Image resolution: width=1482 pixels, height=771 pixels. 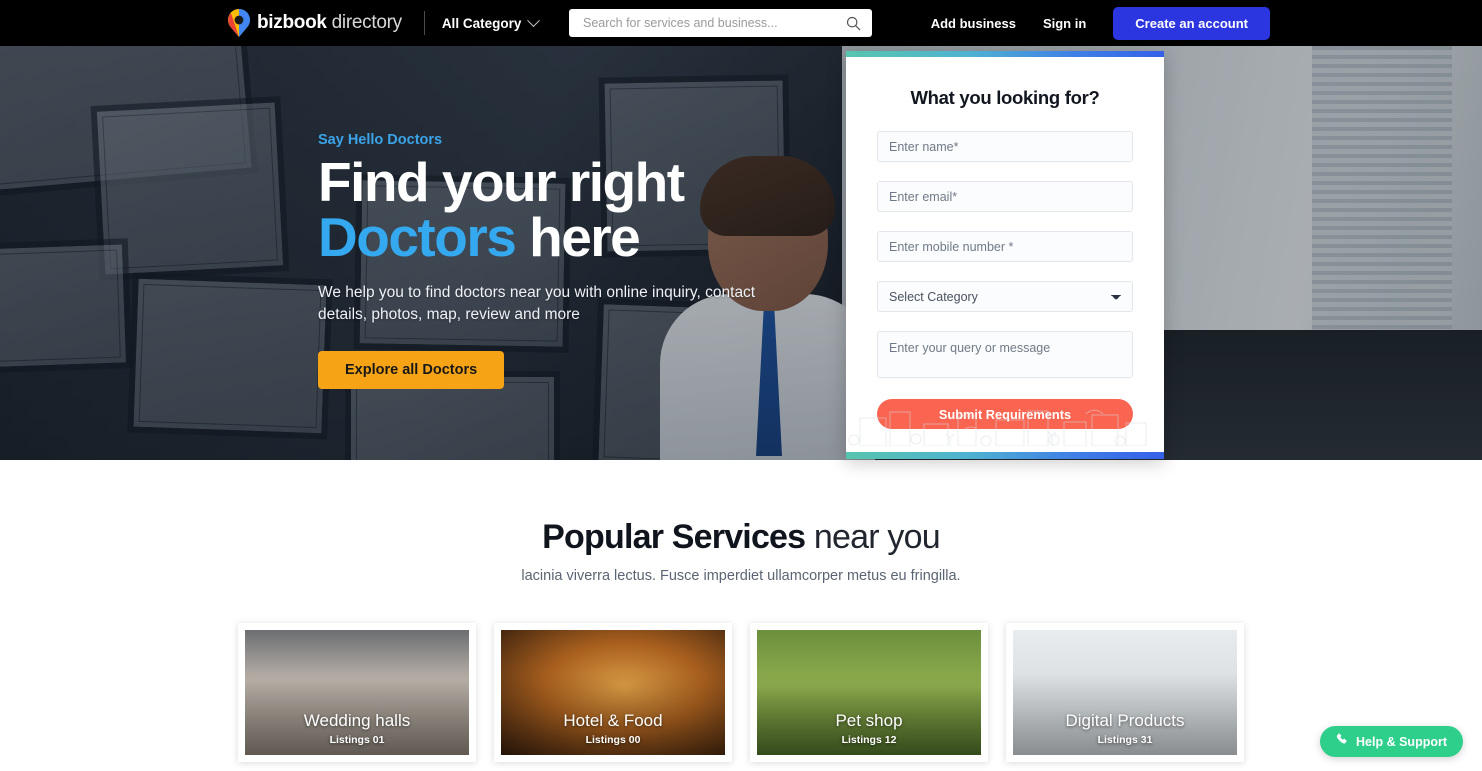 What do you see at coordinates (1125, 740) in the screenshot?
I see `service-card-listings: Listings 31` at bounding box center [1125, 740].